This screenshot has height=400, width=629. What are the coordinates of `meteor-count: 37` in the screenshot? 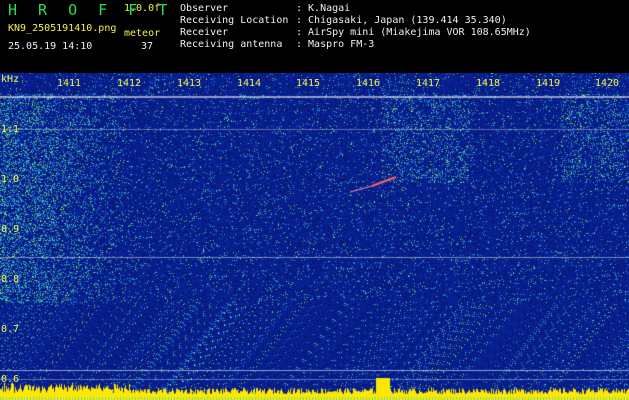 It's located at (147, 46).